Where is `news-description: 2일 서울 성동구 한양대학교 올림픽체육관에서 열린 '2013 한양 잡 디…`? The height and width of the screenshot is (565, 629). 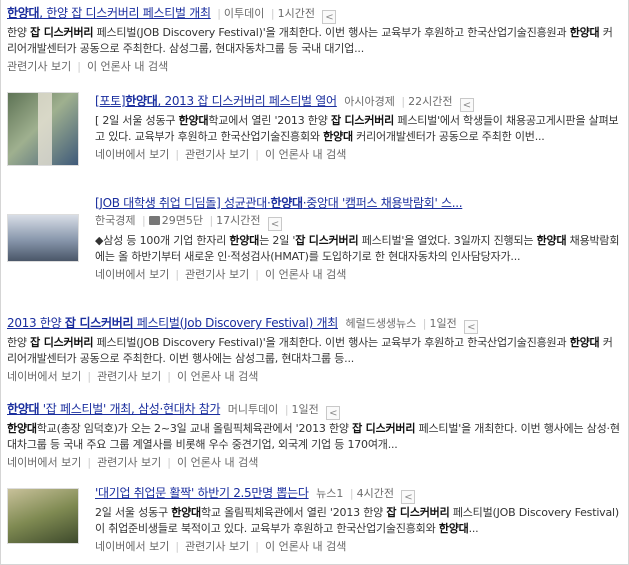 news-description: 2일 서울 성동구 한양대학교 올림픽체육관에서 열린 '2013 한양 잡 디… is located at coordinates (357, 520).